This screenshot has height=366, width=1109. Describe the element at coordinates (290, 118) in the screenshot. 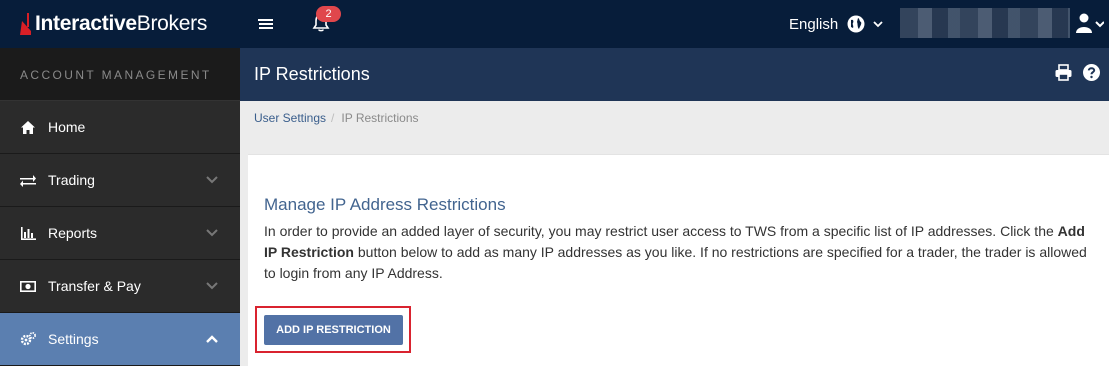

I see `breadcrumb-link-user-settings: User Settings` at that location.